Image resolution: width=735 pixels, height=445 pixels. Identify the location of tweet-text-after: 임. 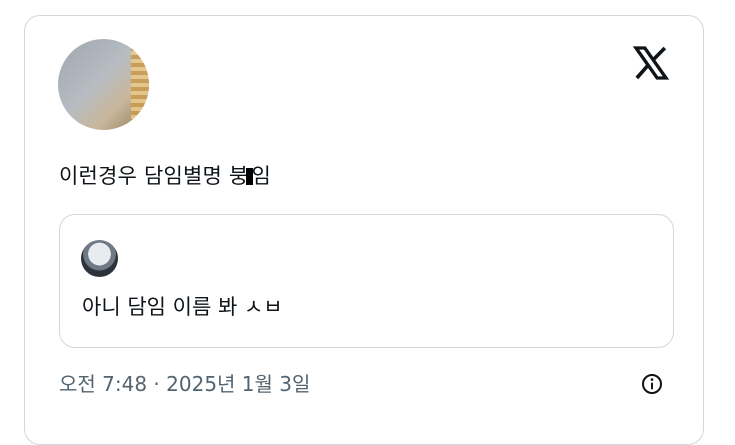
(261, 176).